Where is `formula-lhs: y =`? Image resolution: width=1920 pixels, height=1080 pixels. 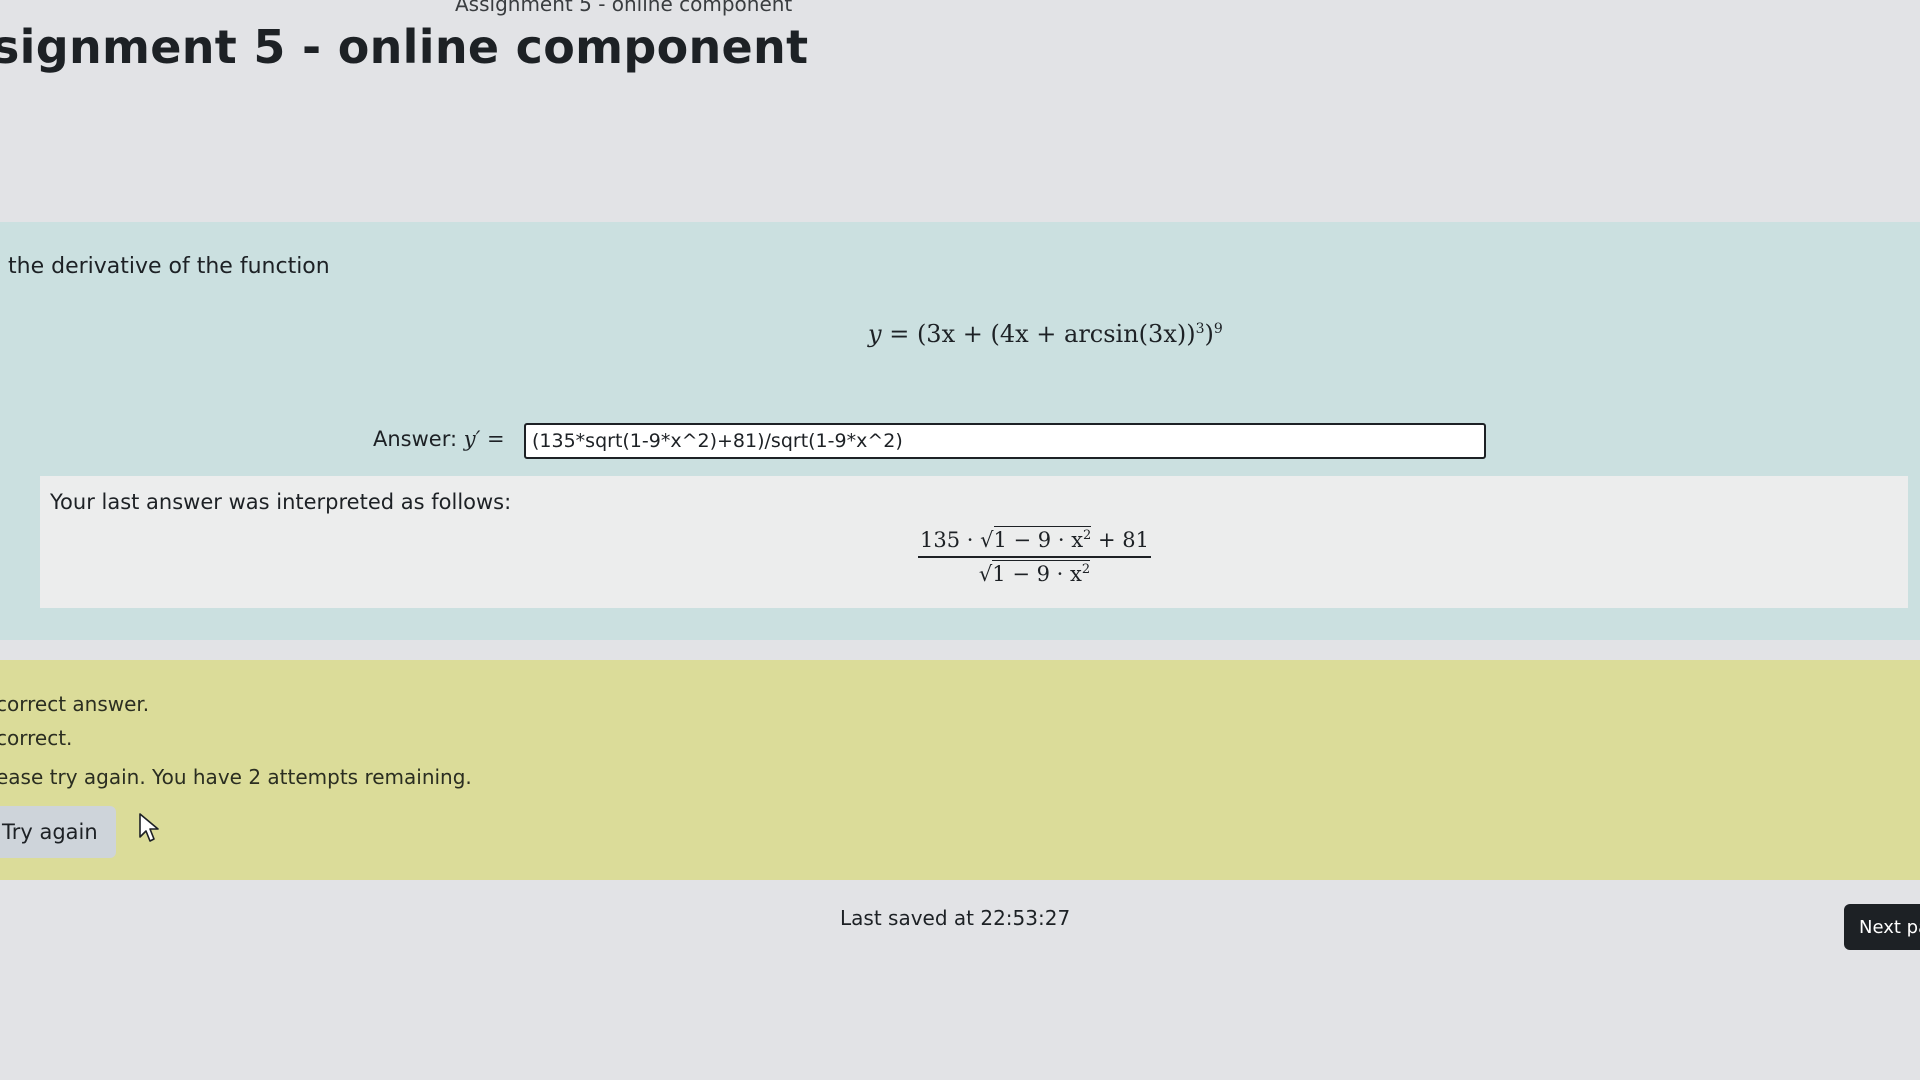
formula-lhs: y = is located at coordinates (892, 334).